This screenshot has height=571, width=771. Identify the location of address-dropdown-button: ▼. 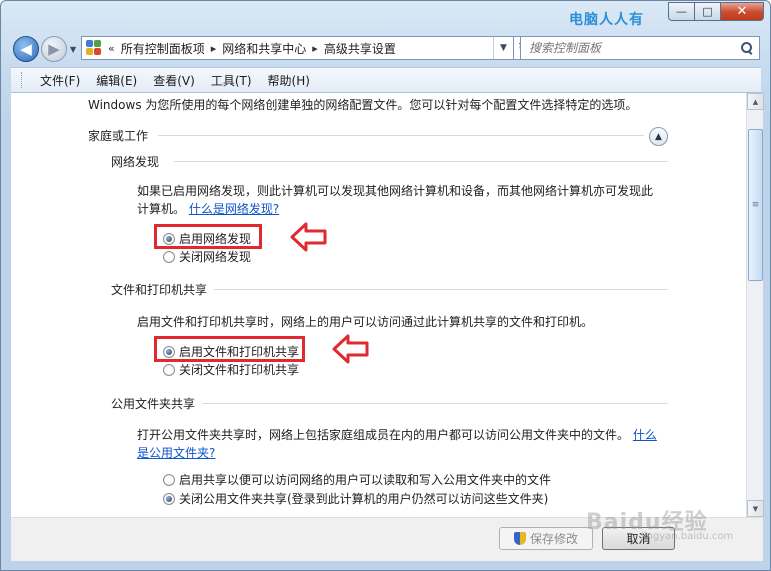
(503, 48).